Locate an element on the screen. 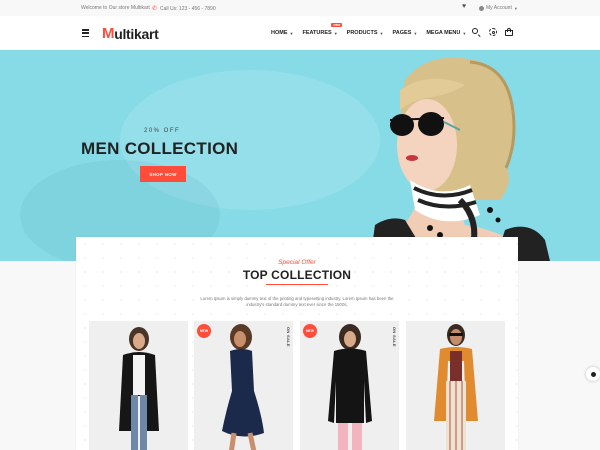 The width and height of the screenshot is (600, 450). nav-label: PAGES is located at coordinates (402, 33).